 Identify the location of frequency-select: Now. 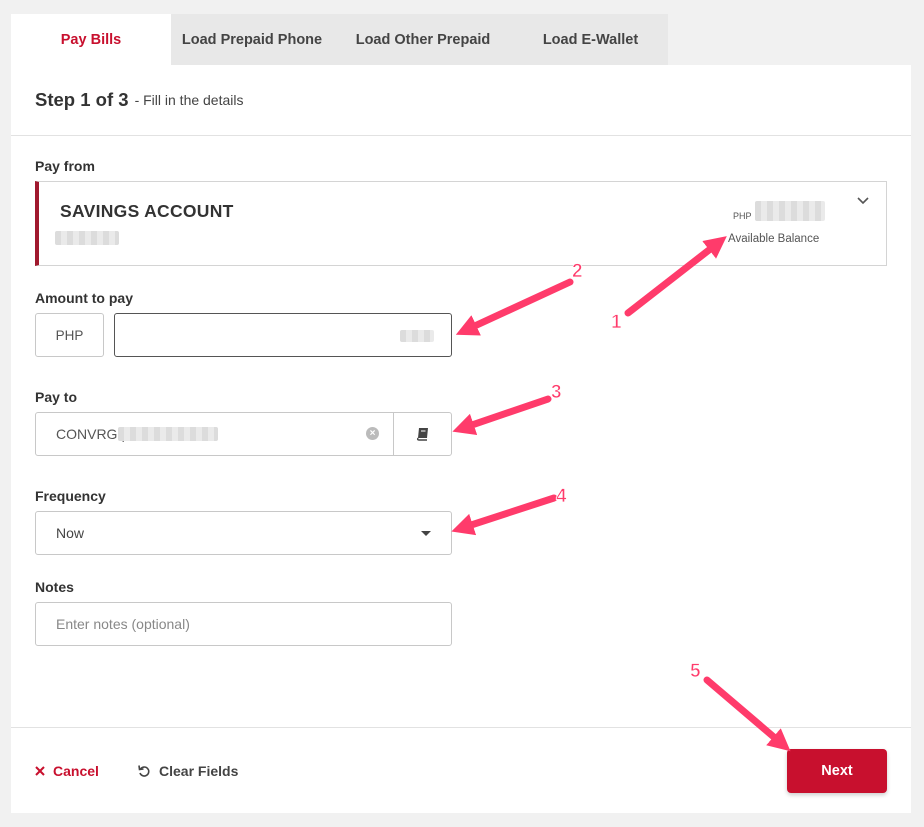
(243, 533).